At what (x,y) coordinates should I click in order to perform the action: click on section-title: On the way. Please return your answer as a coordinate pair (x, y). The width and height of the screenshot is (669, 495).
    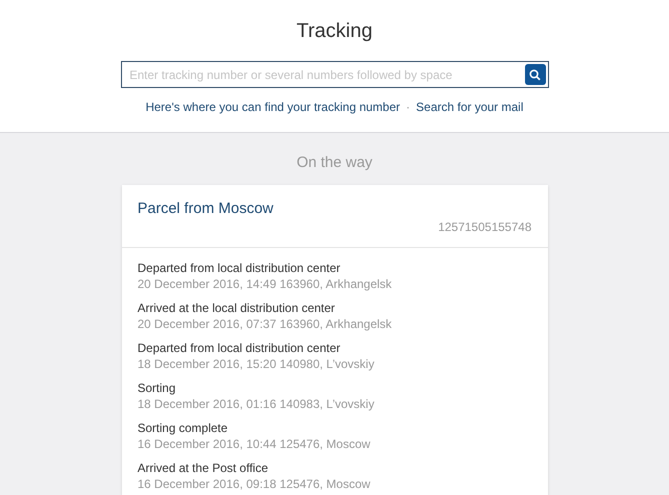
    Looking at the image, I should click on (334, 163).